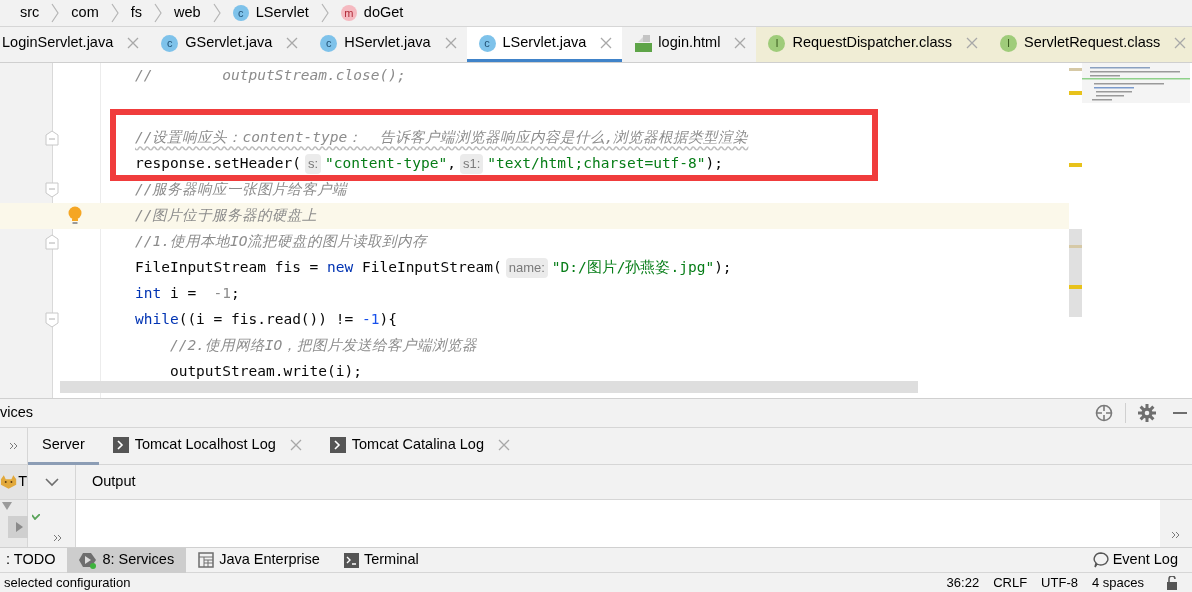  Describe the element at coordinates (75, 216) in the screenshot. I see `lightbulb-icon` at that location.